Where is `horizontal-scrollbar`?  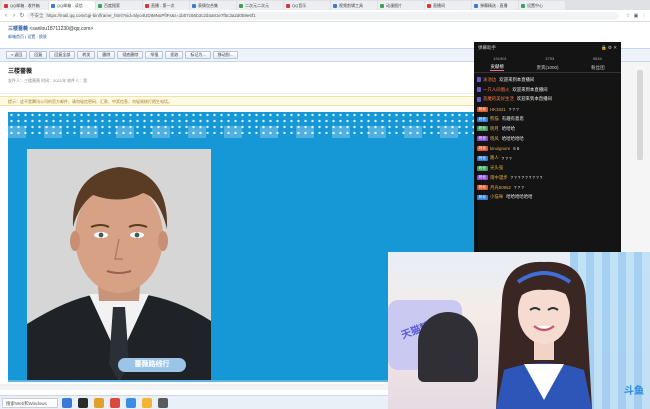
horizontal-scrollbar is located at coordinates (194, 387).